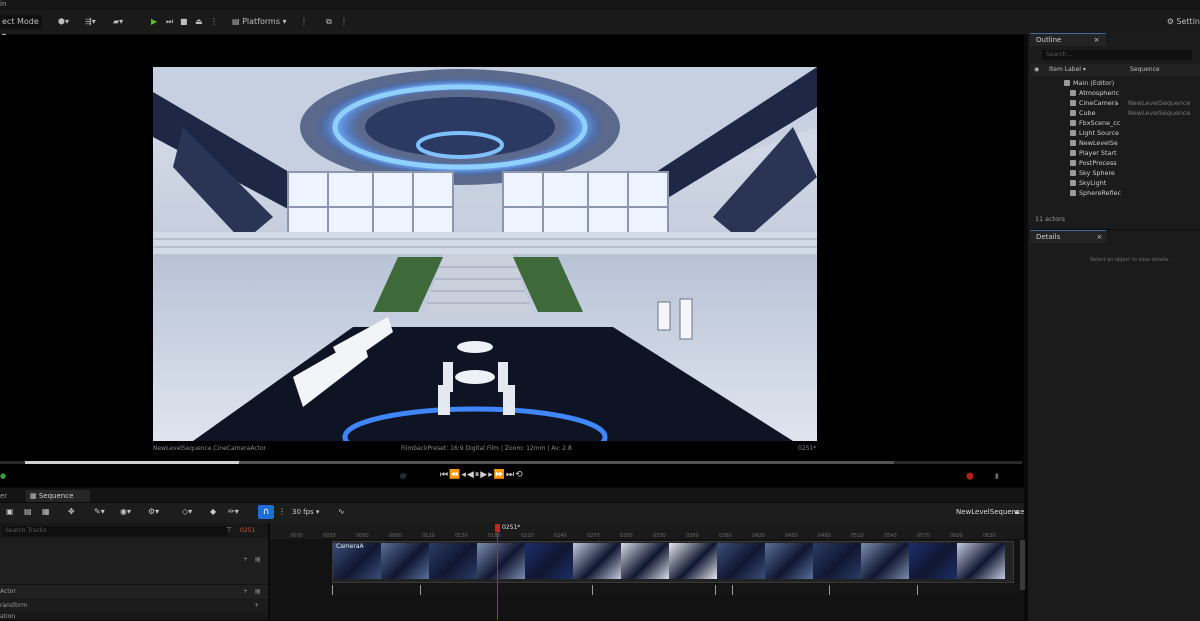 The height and width of the screenshot is (621, 1200). What do you see at coordinates (1094, 83) in the screenshot?
I see `outliner-item-label: Main (Editor)` at bounding box center [1094, 83].